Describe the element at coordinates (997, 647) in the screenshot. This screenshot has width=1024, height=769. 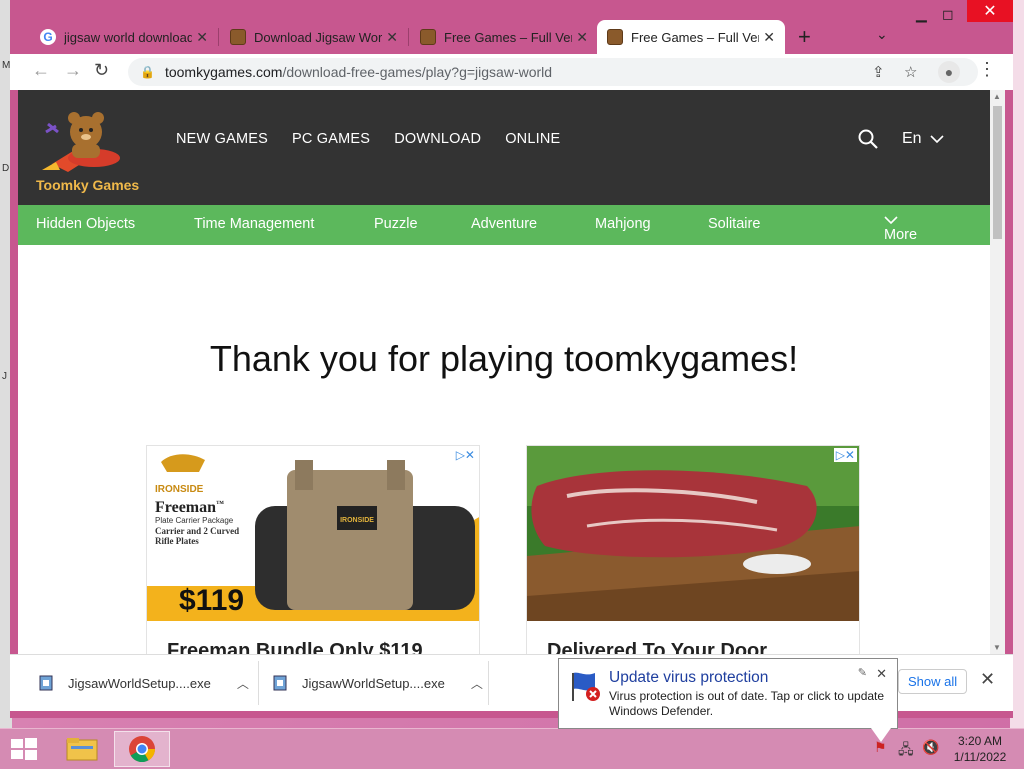
I see `scroll-down-icon: ▼` at that location.